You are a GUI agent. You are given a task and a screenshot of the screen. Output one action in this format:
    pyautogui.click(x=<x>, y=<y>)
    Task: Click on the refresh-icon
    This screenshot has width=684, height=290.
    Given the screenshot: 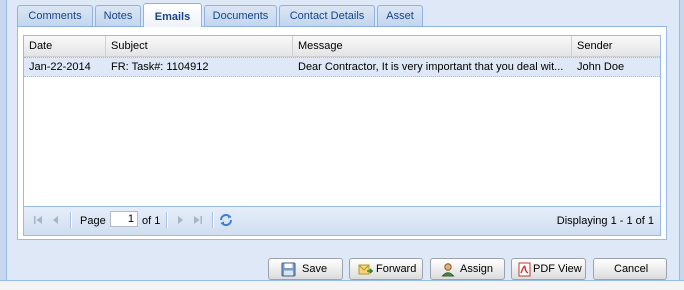 What is the action you would take?
    pyautogui.click(x=226, y=220)
    